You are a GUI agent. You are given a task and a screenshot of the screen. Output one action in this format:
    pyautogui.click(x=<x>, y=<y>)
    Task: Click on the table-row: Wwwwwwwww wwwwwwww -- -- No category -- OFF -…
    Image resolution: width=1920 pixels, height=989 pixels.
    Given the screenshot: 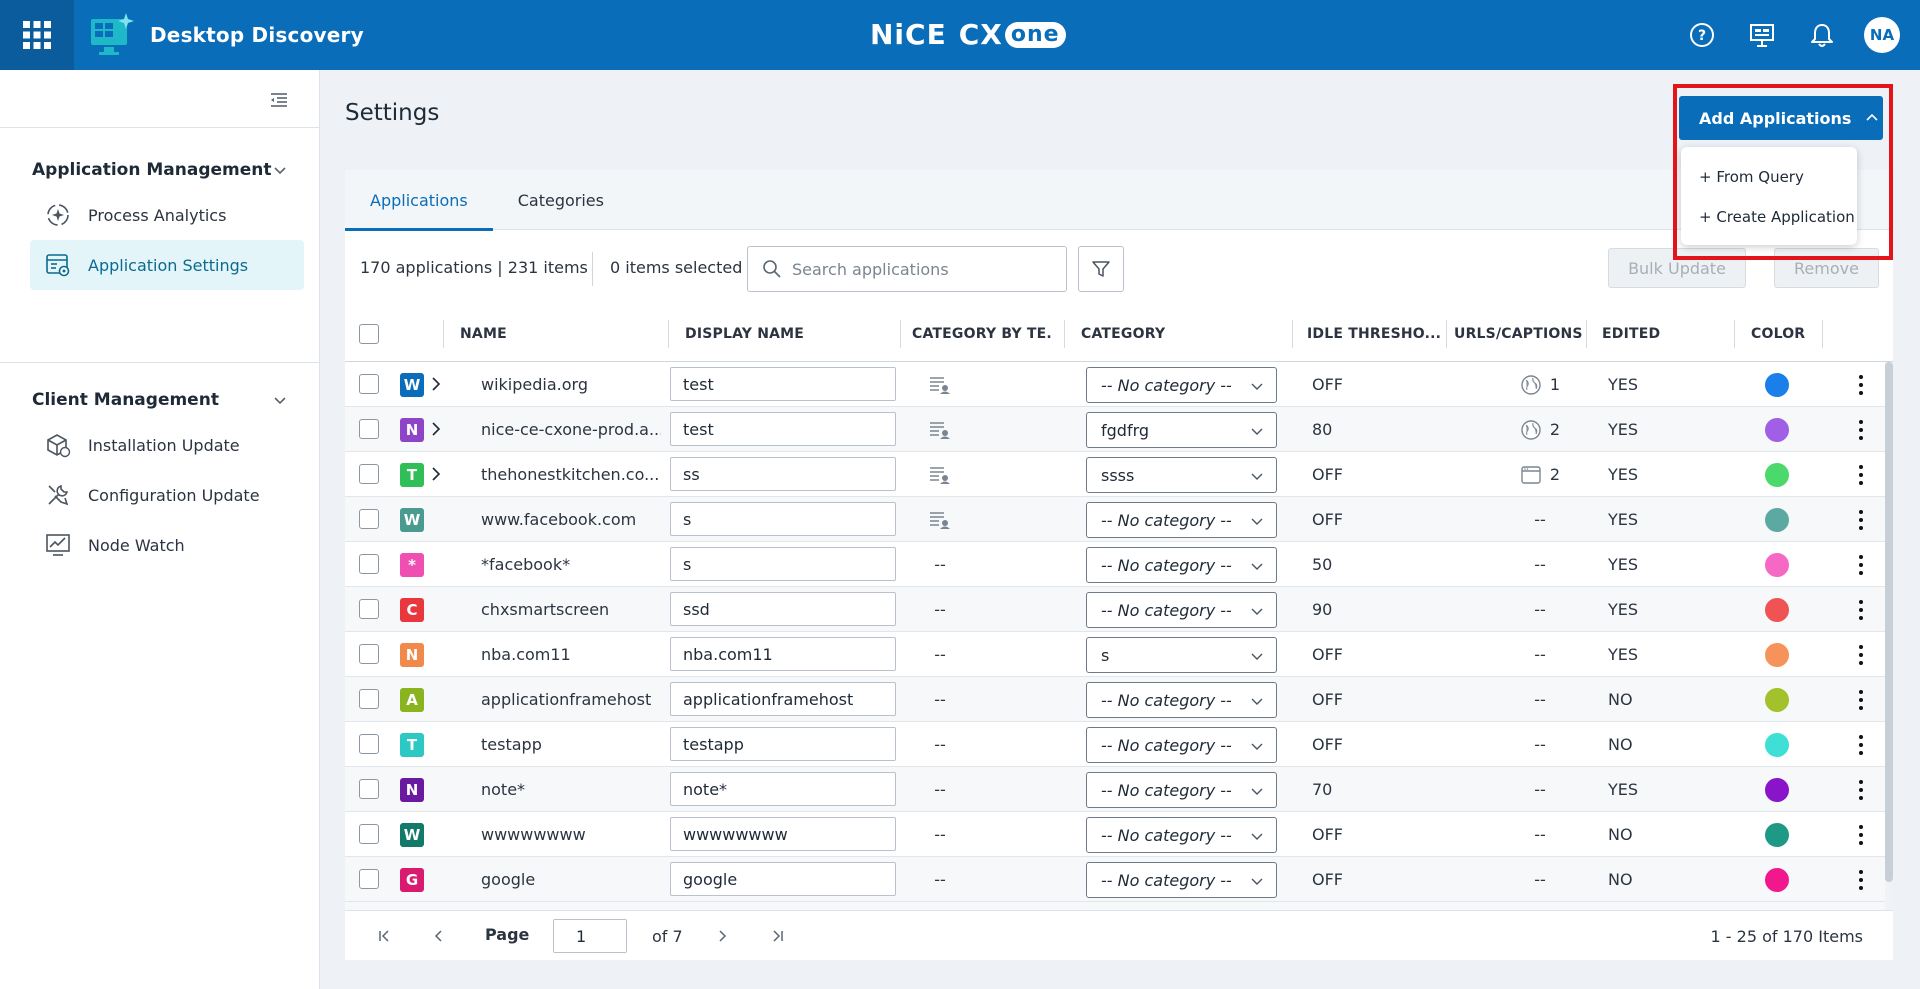 What is the action you would take?
    pyautogui.click(x=1119, y=834)
    